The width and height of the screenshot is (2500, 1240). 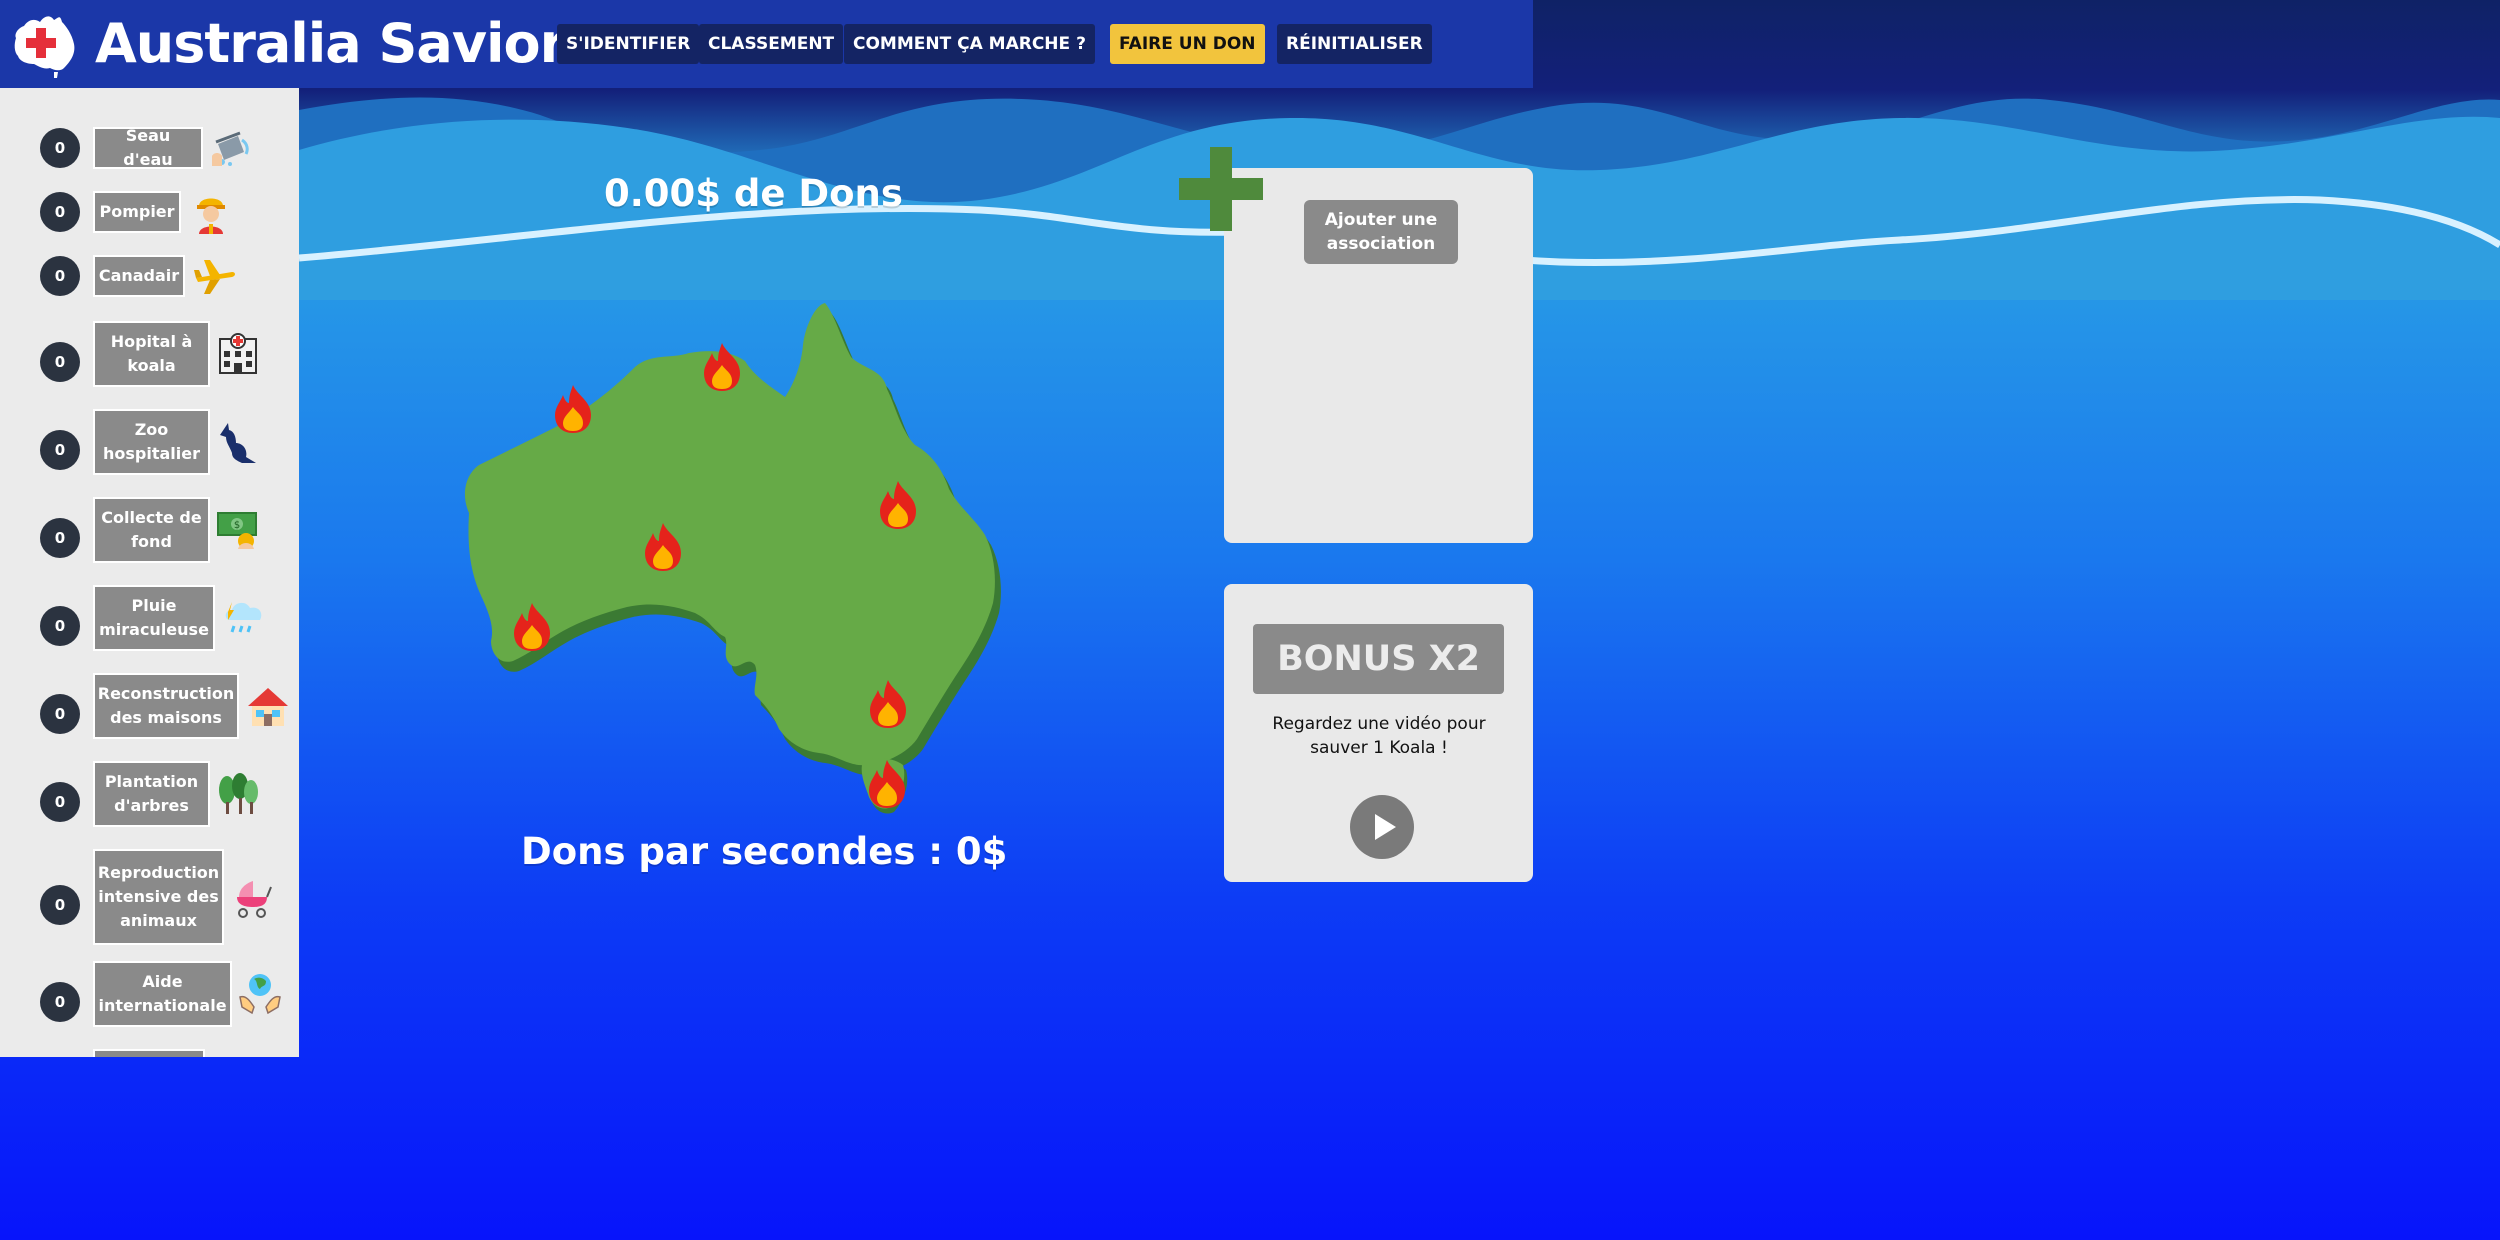 What do you see at coordinates (764, 851) in the screenshot?
I see `donations-per-second: Dons par secondes : 0$` at bounding box center [764, 851].